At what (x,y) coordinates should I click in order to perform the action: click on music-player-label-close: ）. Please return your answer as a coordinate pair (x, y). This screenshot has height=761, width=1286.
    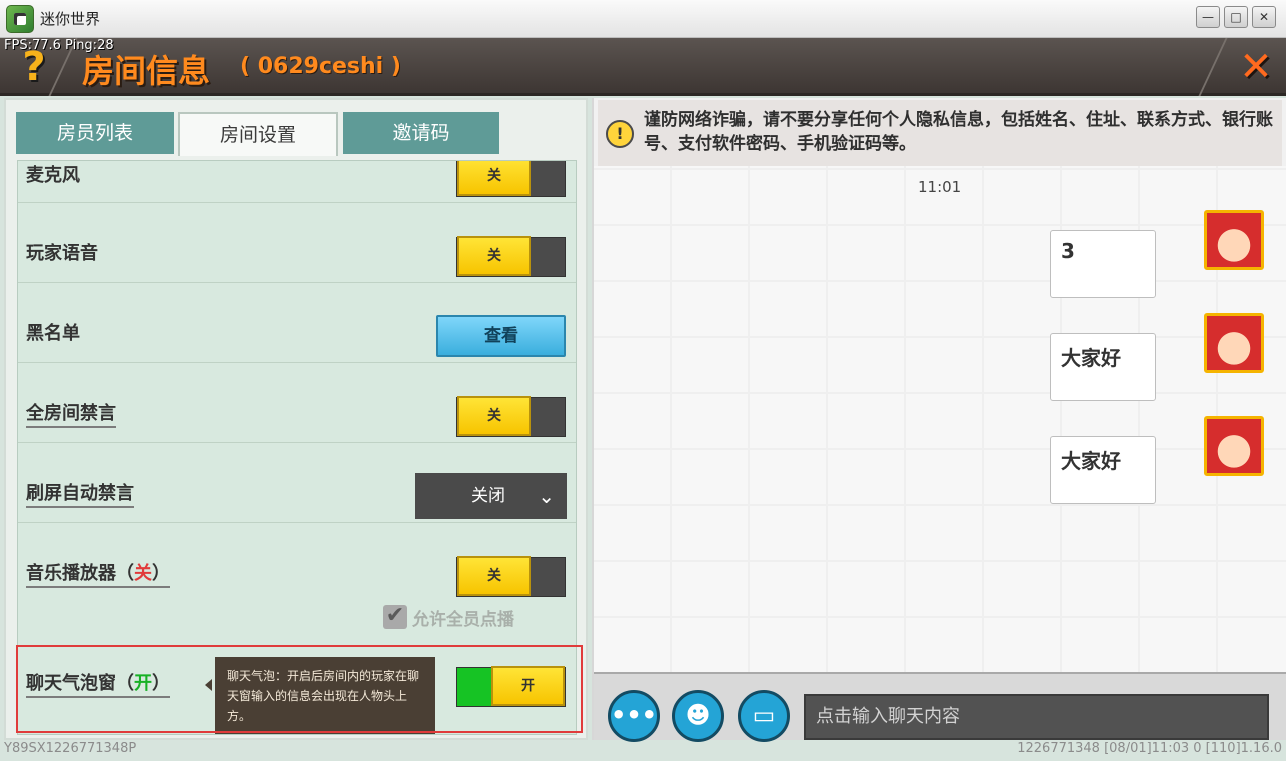
    Looking at the image, I should click on (161, 573).